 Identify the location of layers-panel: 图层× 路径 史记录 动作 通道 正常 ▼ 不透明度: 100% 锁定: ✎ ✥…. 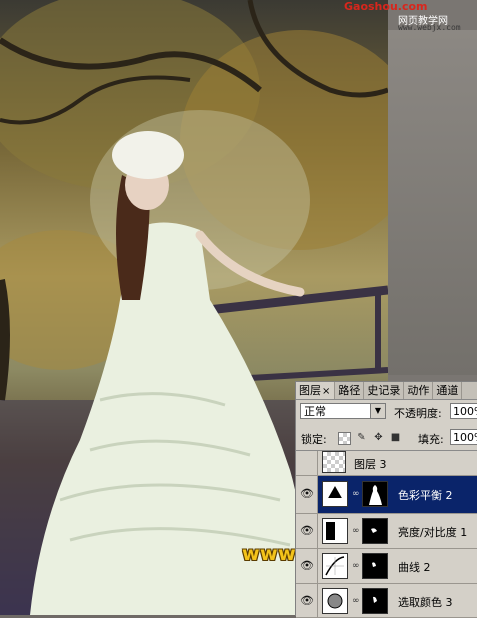
(386, 499).